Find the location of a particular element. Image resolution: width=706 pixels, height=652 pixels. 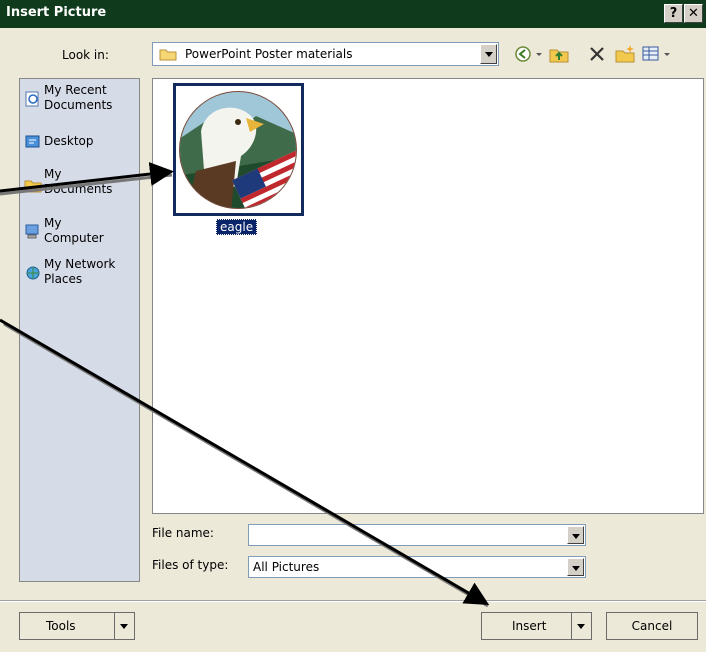

dropdown-arrow-icon is located at coordinates (539, 54).